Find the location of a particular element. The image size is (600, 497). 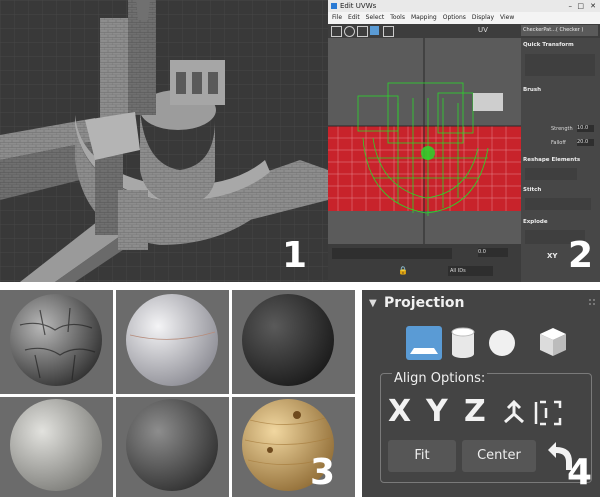

falloff-field: 20.0 is located at coordinates (585, 142).